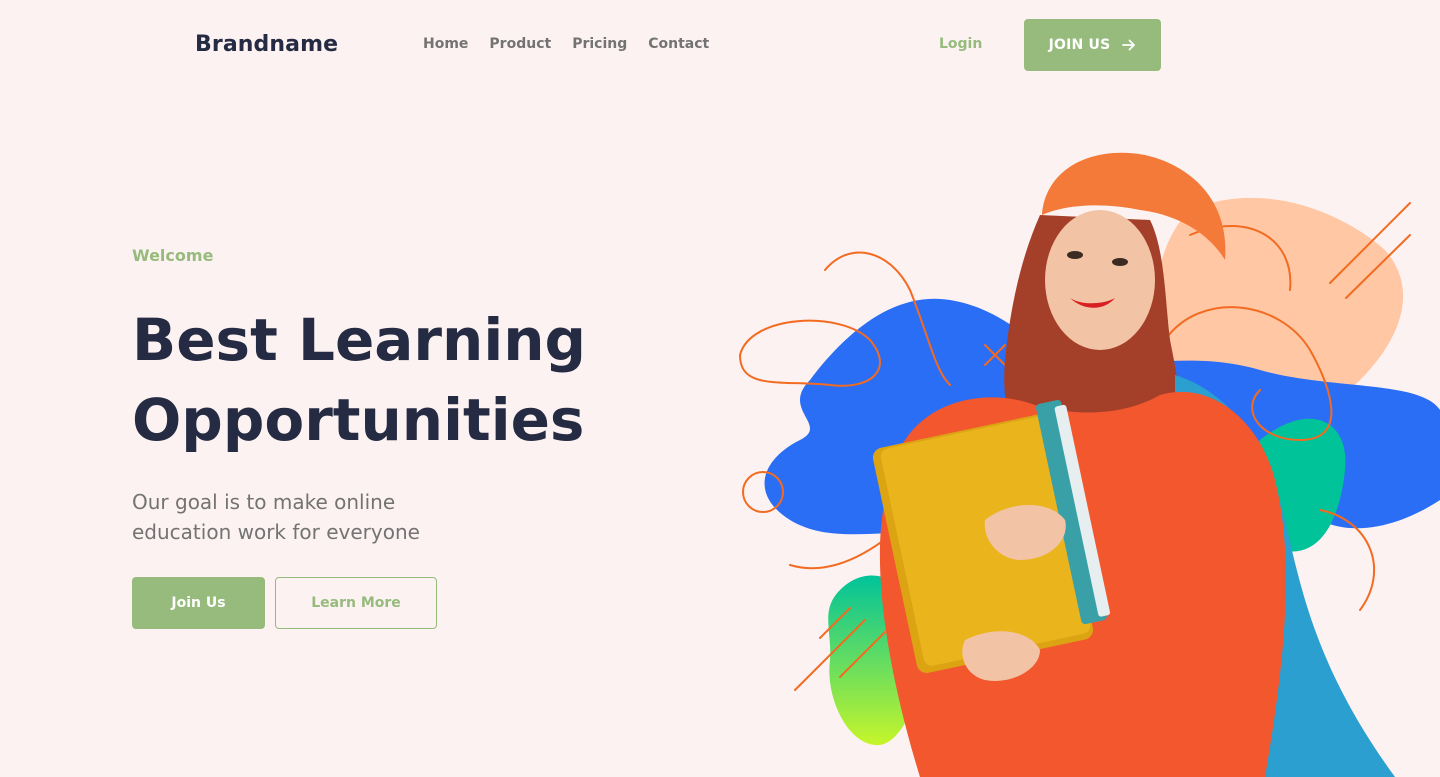 This screenshot has width=1440, height=777. I want to click on join-us-button: Join Us, so click(198, 603).